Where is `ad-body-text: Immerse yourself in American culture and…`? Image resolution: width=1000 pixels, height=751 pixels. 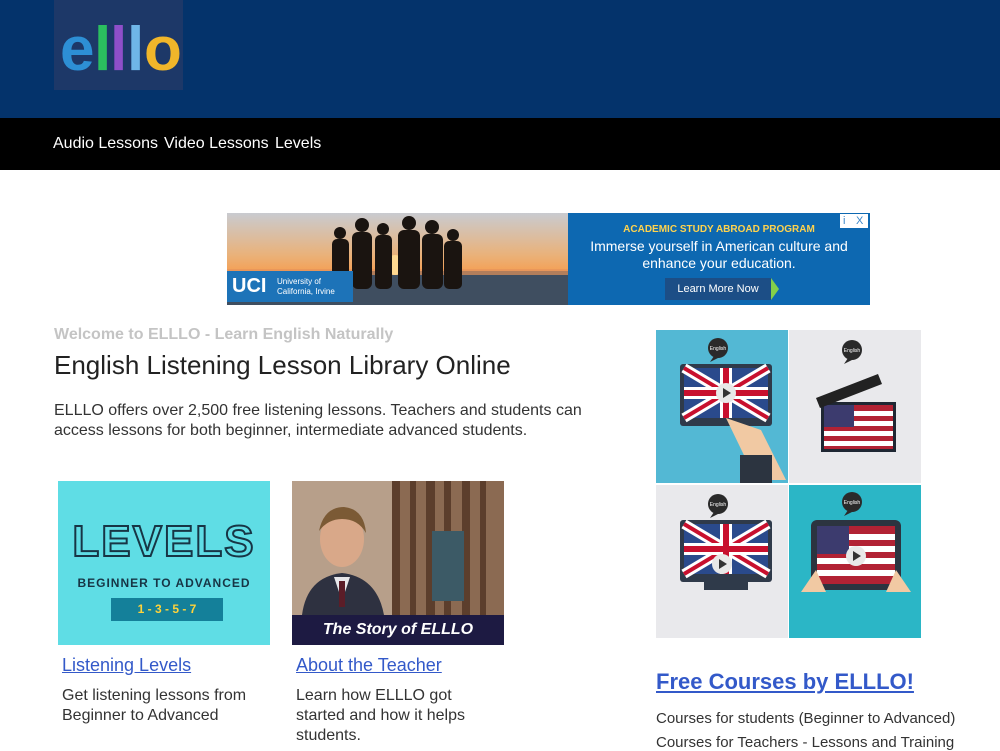
ad-body-text: Immerse yourself in American culture and… is located at coordinates (719, 254).